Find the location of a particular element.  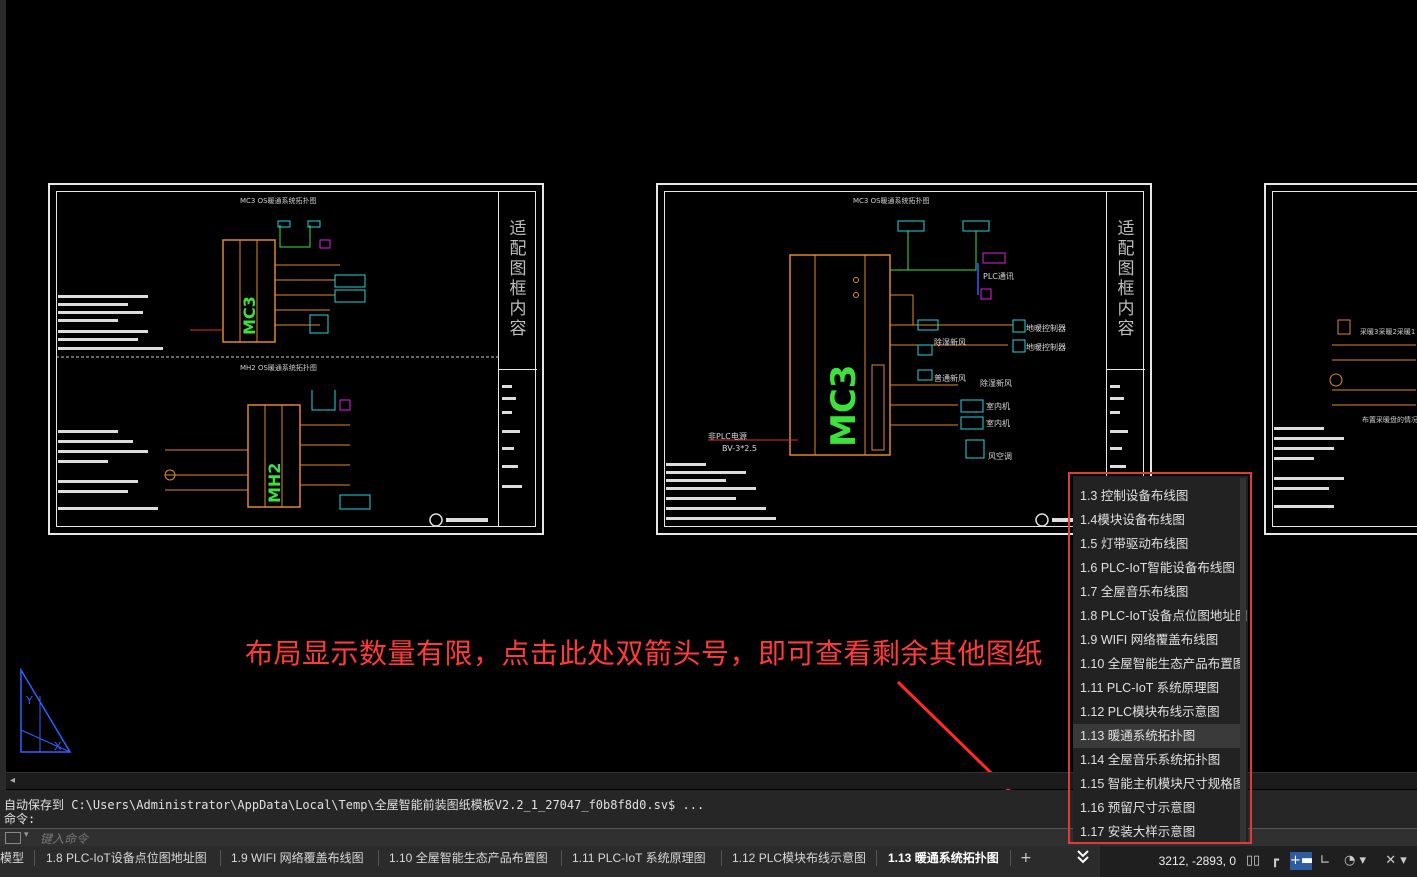

status-bar: 3212, -2893, 0 ▯▯ ┏ +▬ ∟ ◔ ▾ ✕ ▾ is located at coordinates (1258, 861).